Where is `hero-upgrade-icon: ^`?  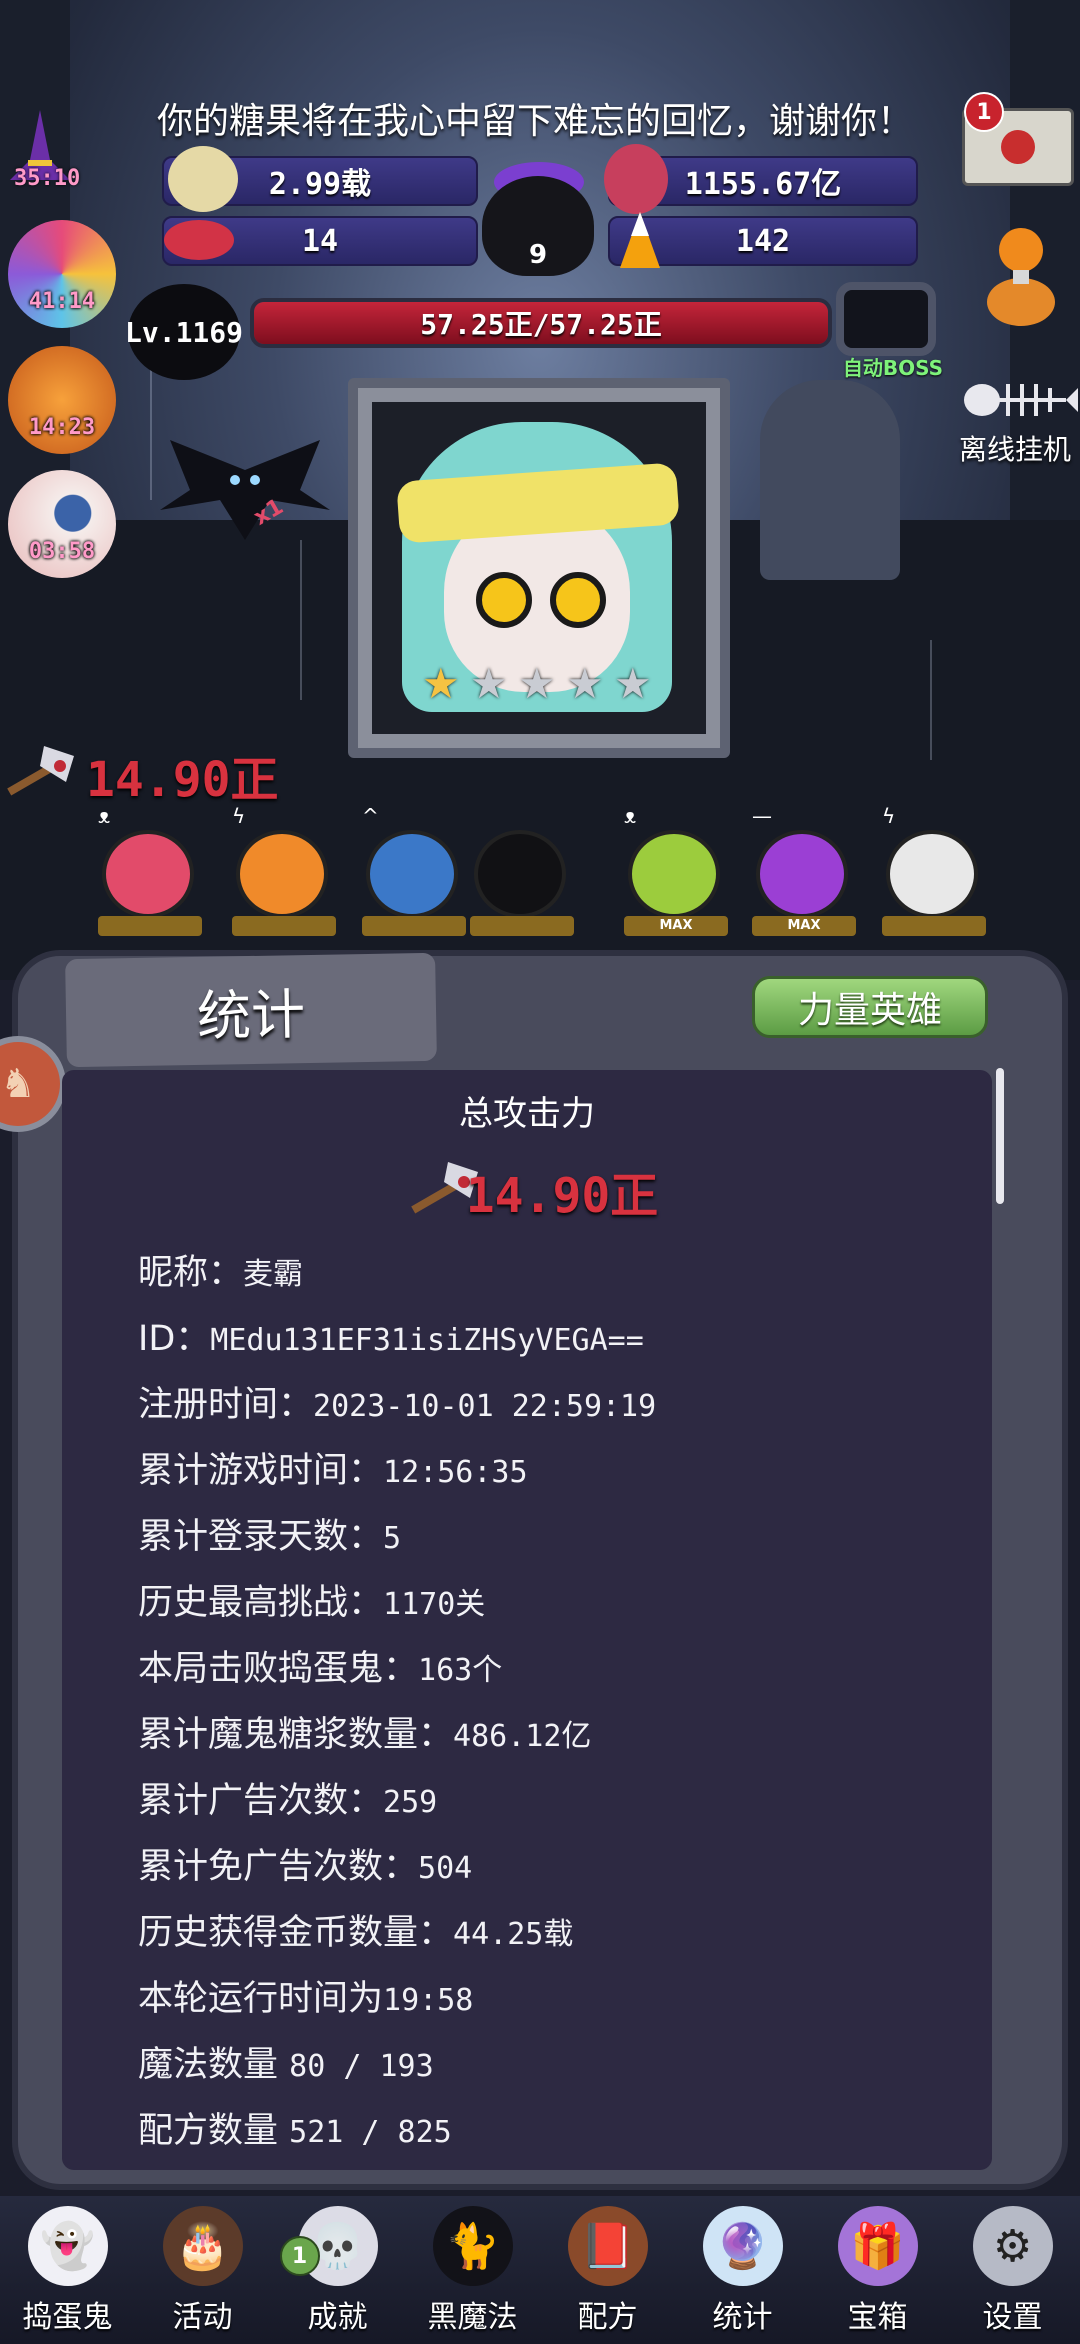
hero-upgrade-icon: ^ is located at coordinates (370, 816).